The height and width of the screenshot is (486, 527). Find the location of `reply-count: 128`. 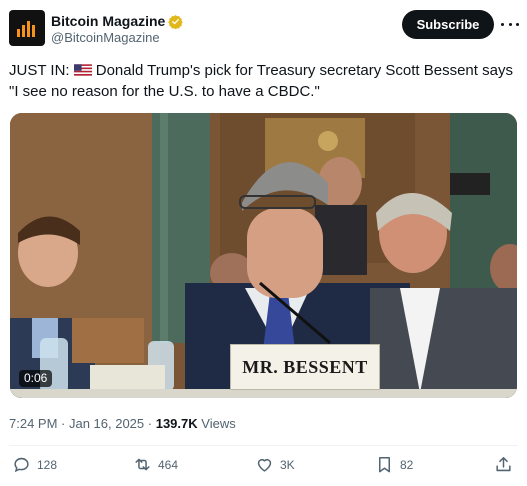

reply-count: 128 is located at coordinates (47, 464).